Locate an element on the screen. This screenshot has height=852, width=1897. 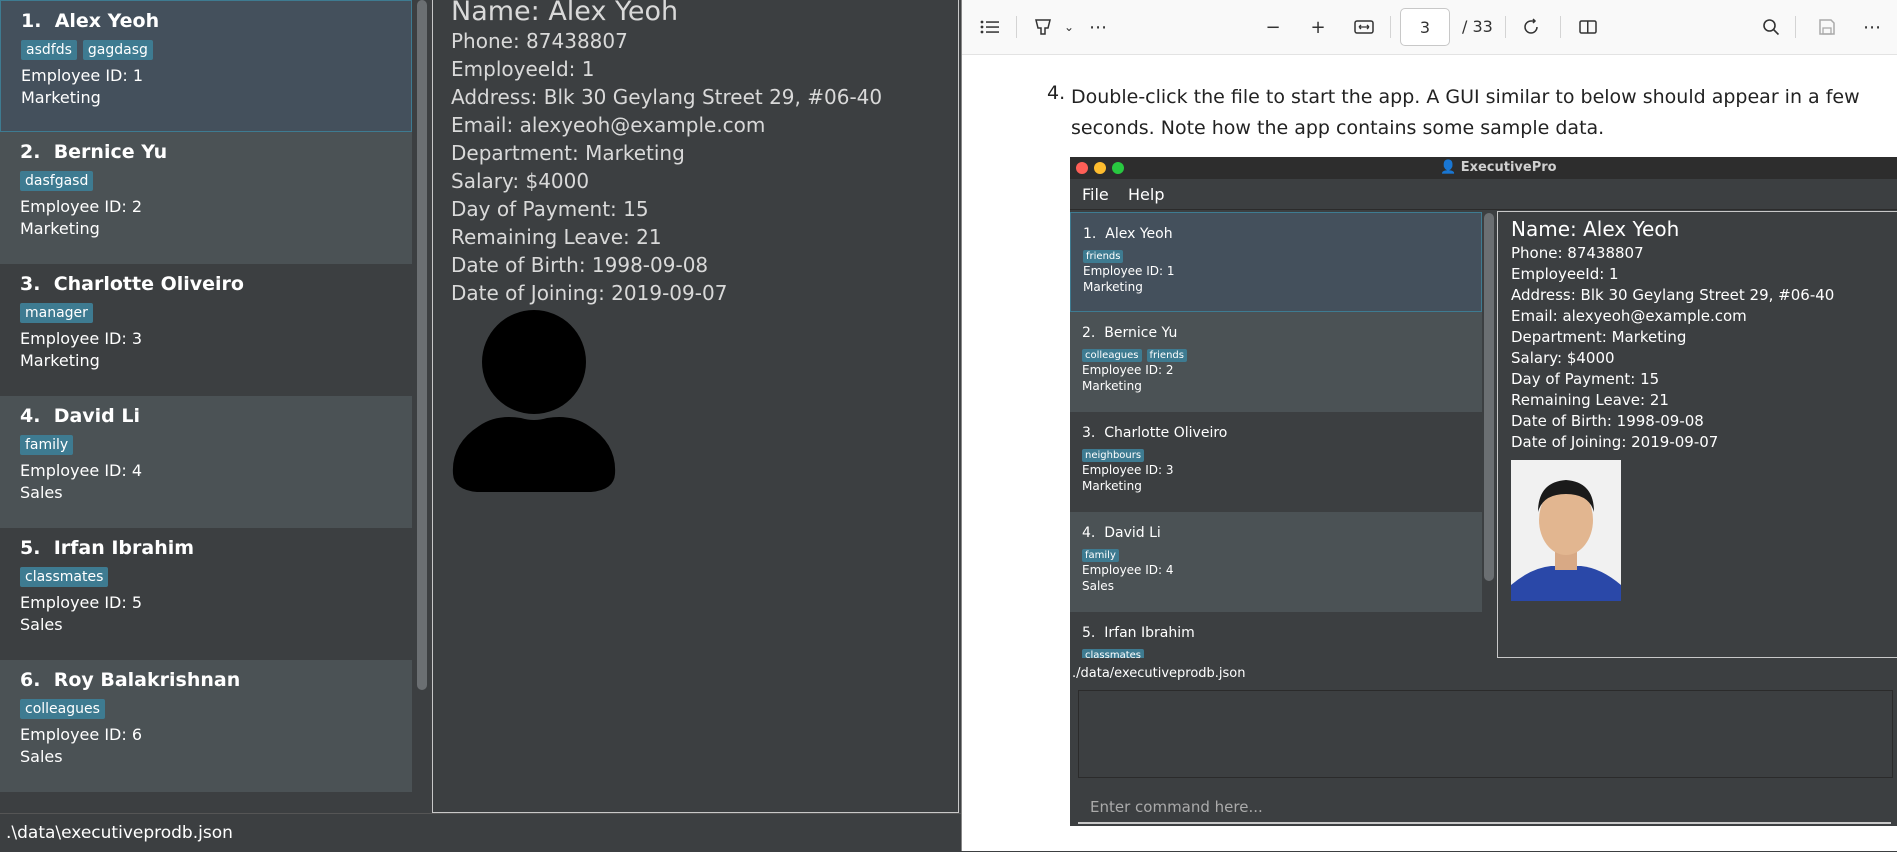
page-total: / 33 is located at coordinates (1477, 26).